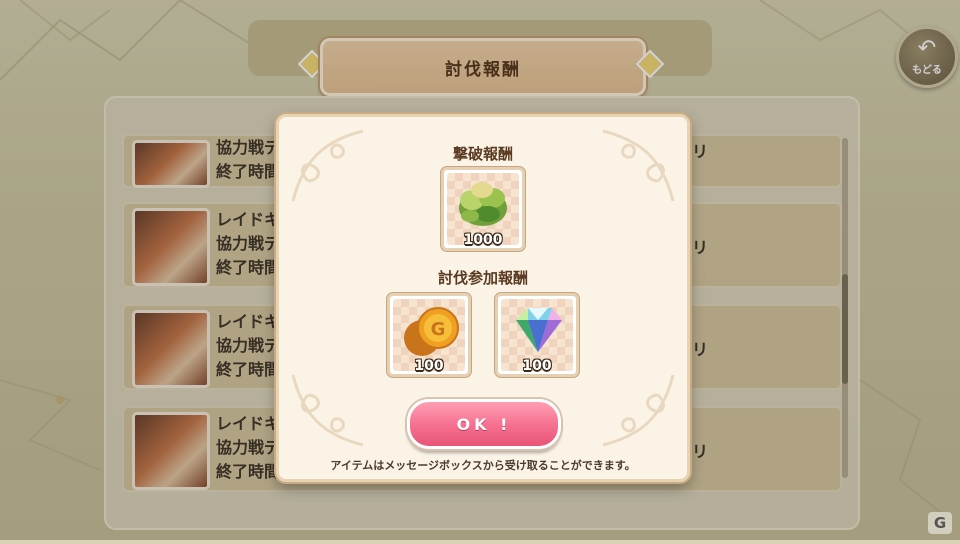 This screenshot has height=544, width=960. What do you see at coordinates (438, 329) in the screenshot?
I see `svg-text: G` at bounding box center [438, 329].